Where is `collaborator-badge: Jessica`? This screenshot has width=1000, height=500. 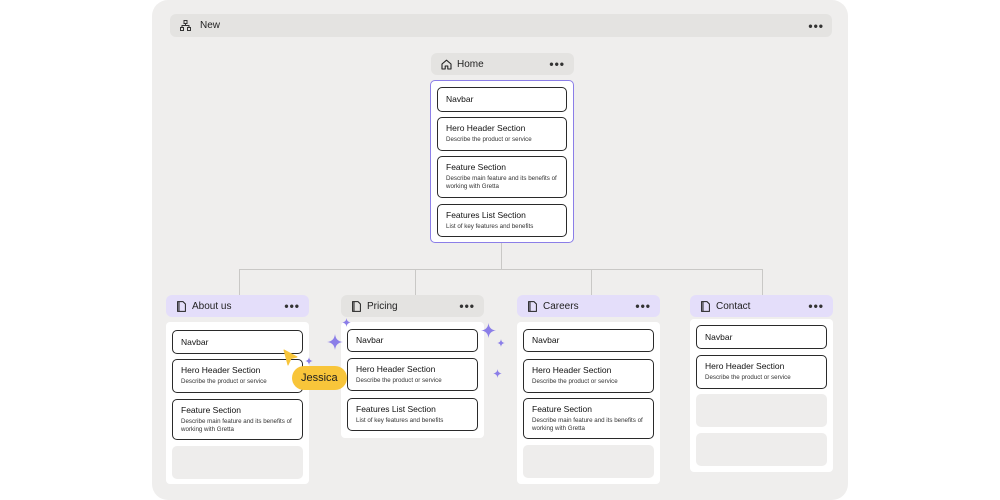 collaborator-badge: Jessica is located at coordinates (319, 378).